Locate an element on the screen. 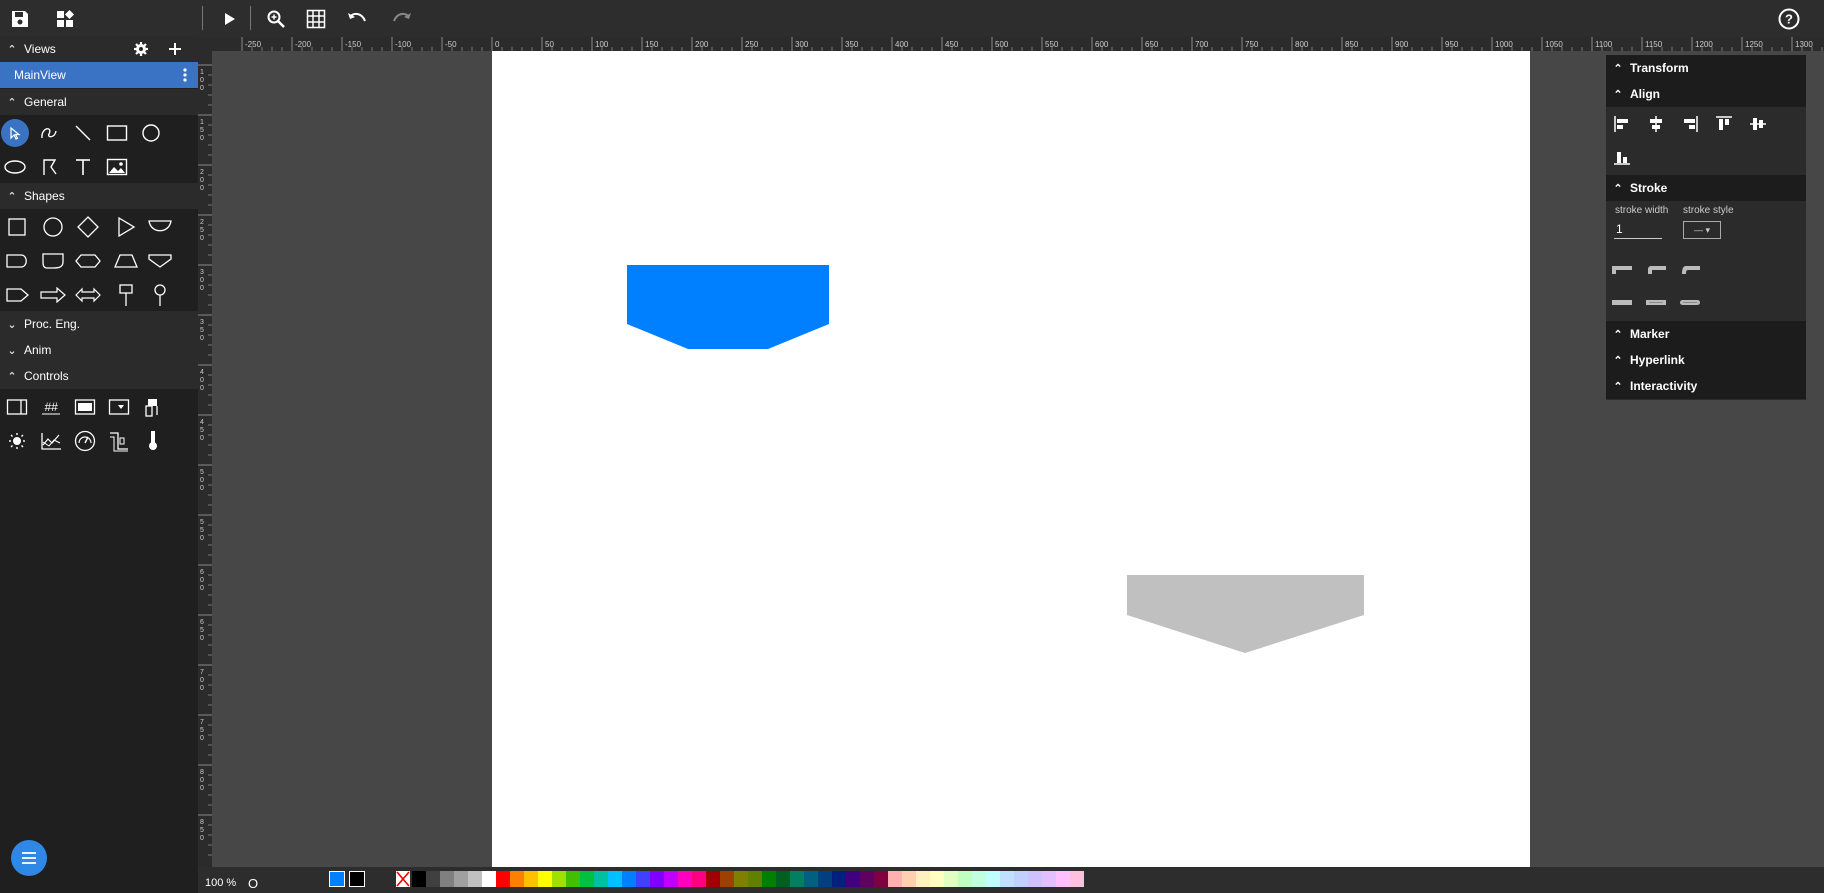 This screenshot has width=1824, height=893. transform-section-header: ⌃ Transform is located at coordinates (1706, 68).